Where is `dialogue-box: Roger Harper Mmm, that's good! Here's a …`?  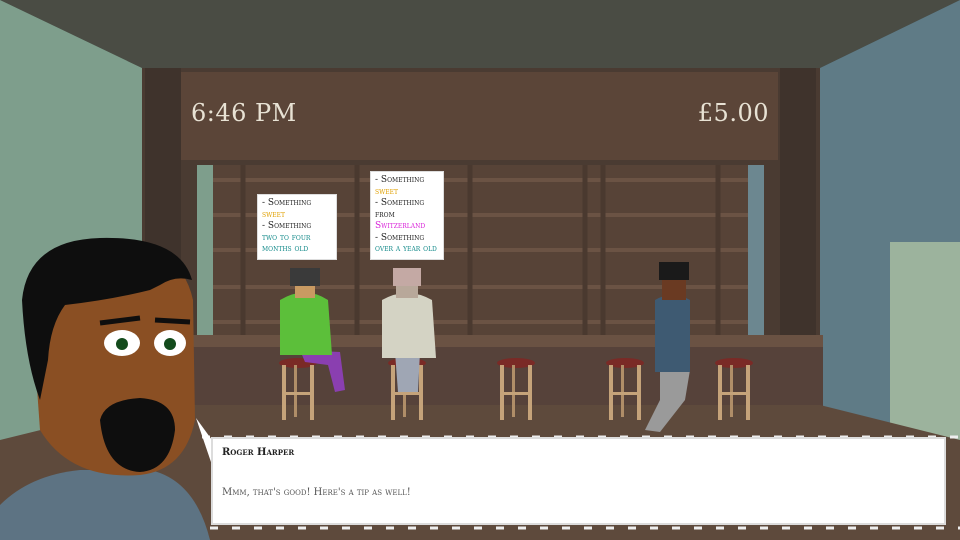
dialogue-box: Roger Harper Mmm, that's good! Here's a … is located at coordinates (578, 481).